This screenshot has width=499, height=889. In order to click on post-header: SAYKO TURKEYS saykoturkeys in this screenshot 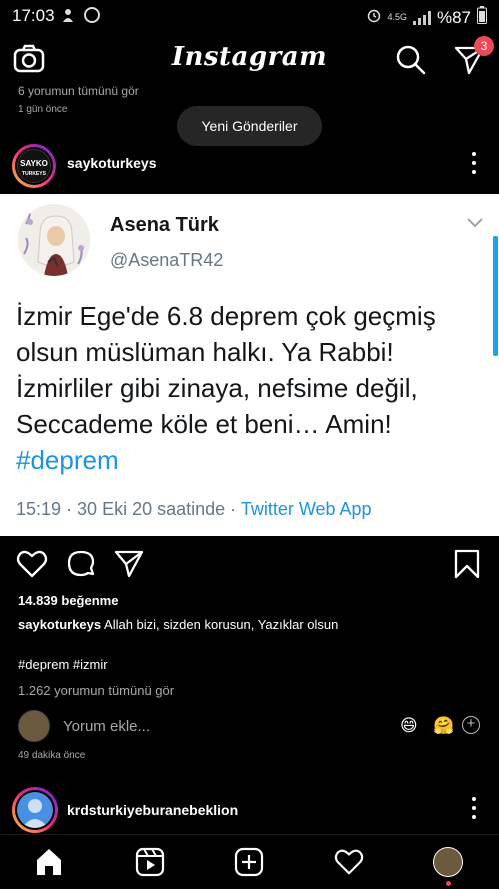, I will do `click(249, 164)`.